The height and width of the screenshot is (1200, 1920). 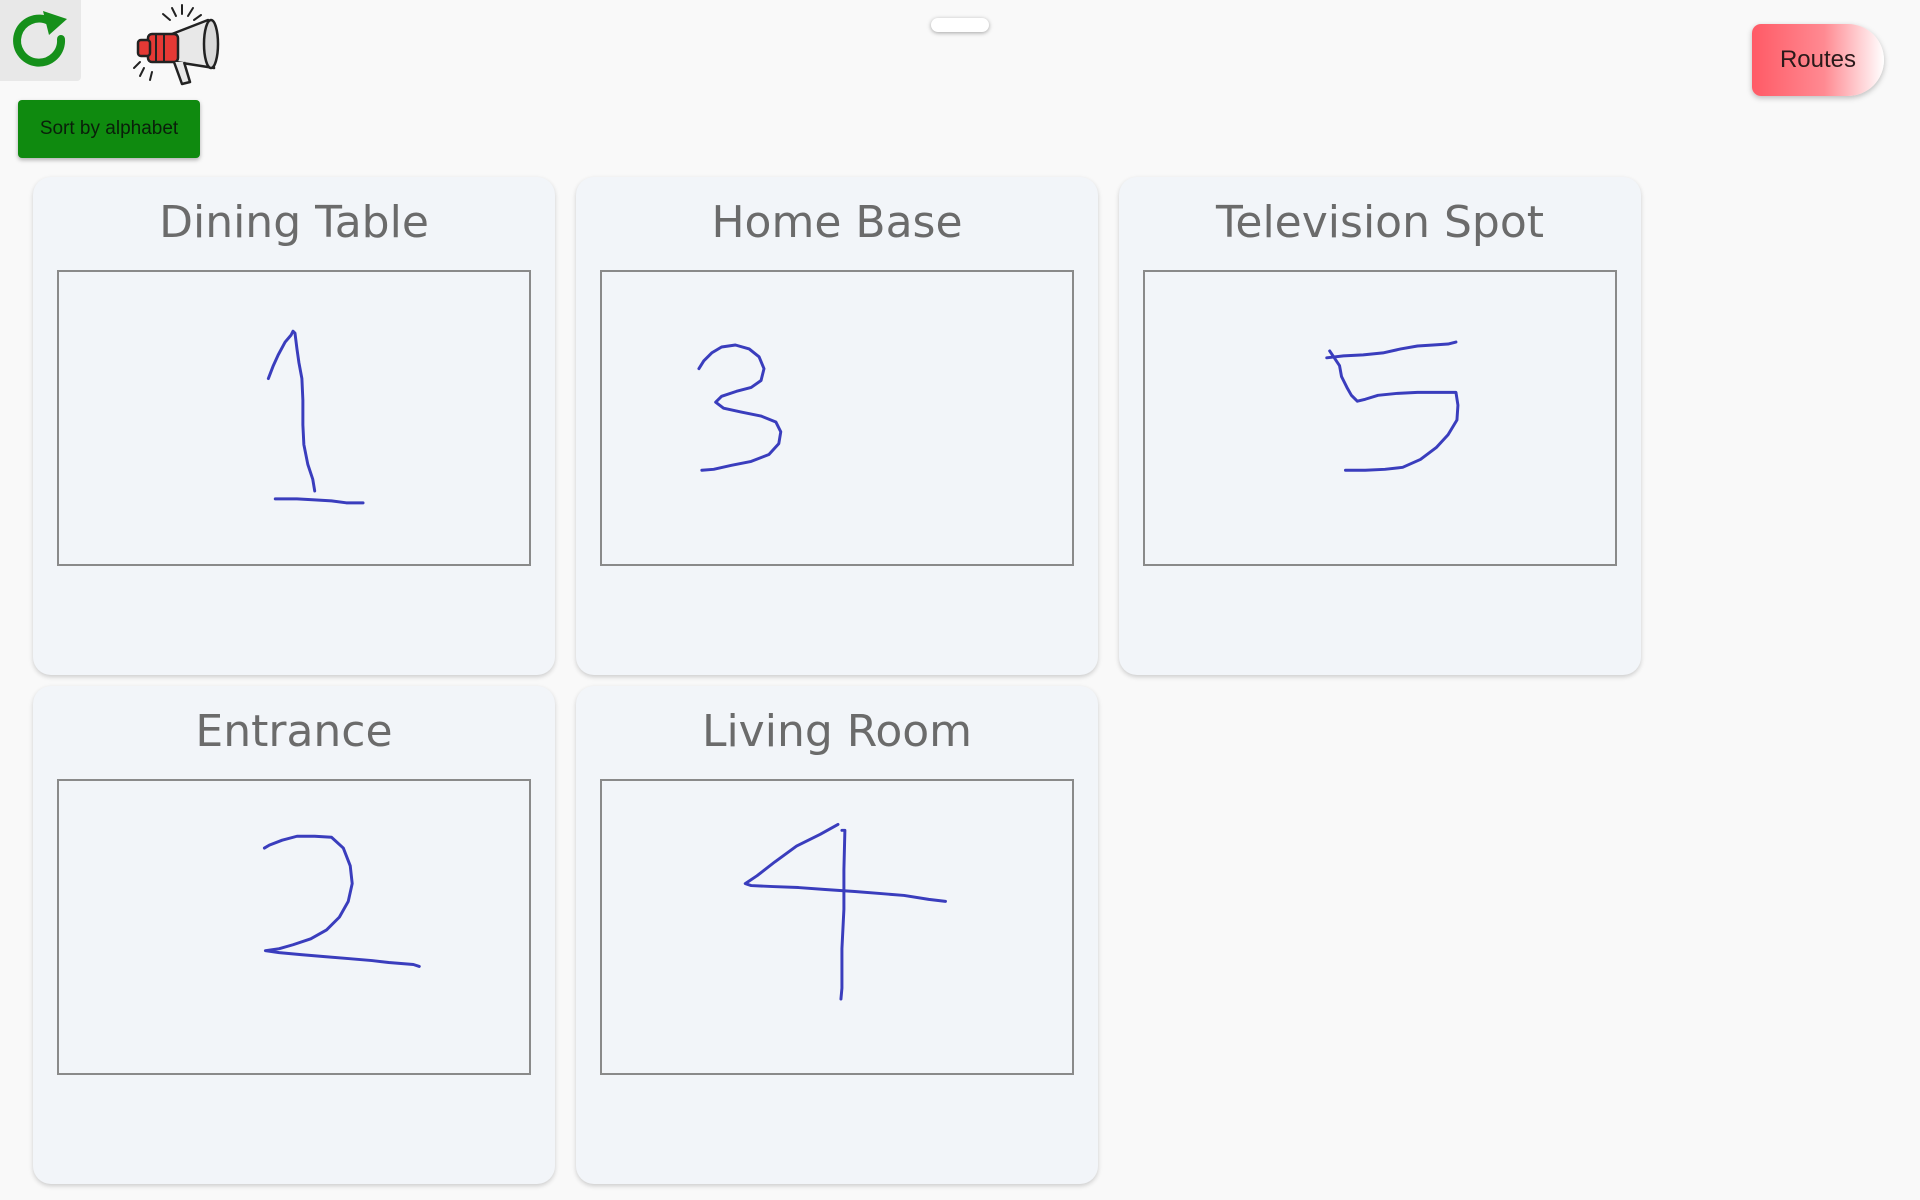 I want to click on location-title: Living Room, so click(x=837, y=731).